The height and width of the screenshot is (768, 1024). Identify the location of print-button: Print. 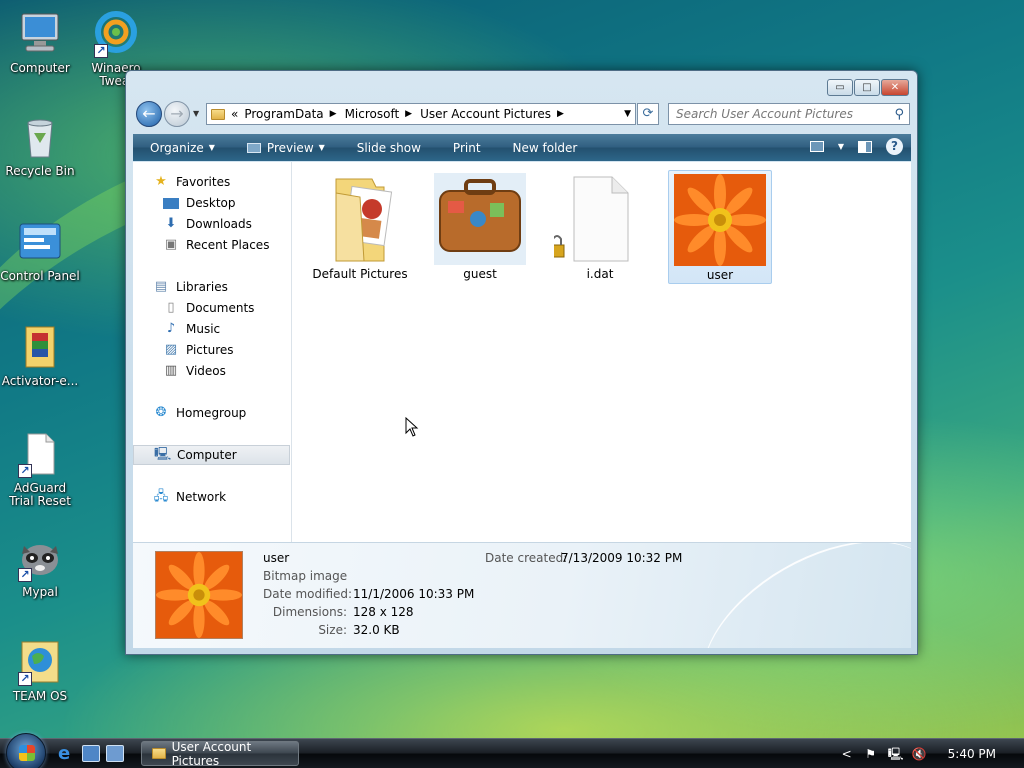
(466, 148).